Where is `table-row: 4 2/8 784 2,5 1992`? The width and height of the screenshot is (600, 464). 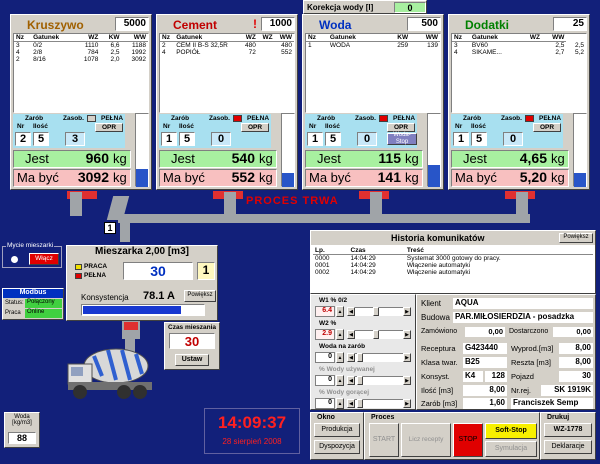 table-row: 4 2/8 784 2,5 1992 is located at coordinates (81, 52).